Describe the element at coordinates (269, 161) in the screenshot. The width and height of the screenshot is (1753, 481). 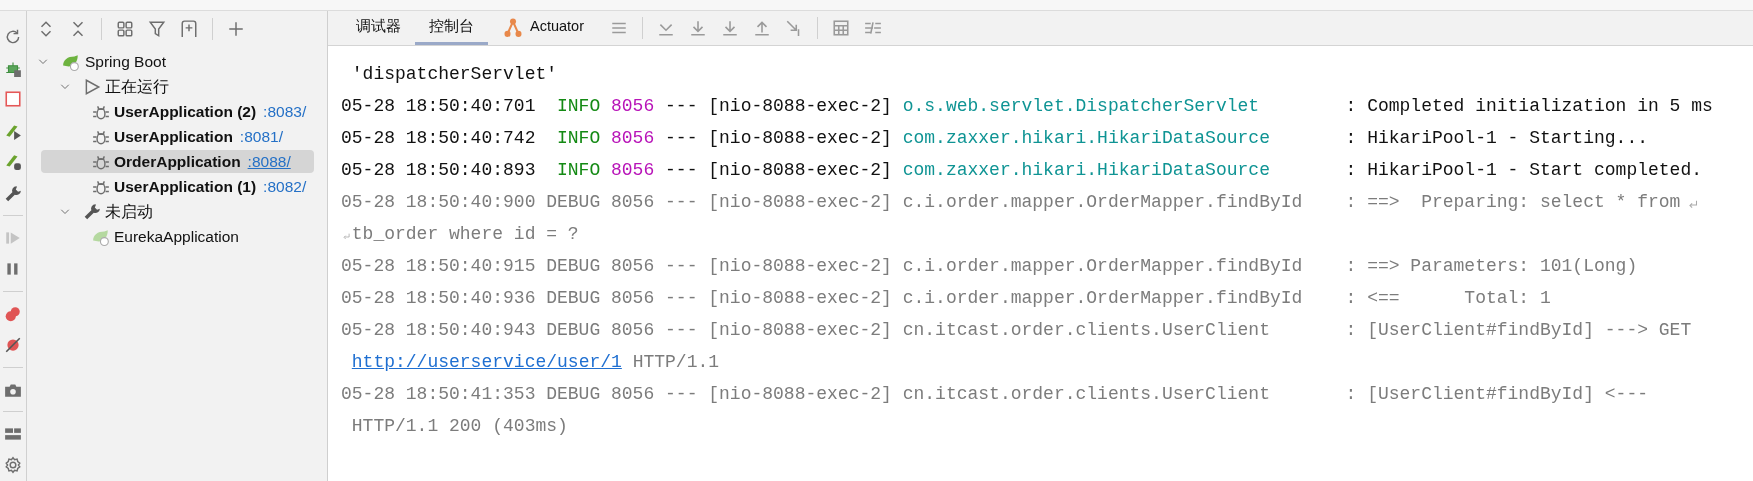
I see `port-link: :8088/` at that location.